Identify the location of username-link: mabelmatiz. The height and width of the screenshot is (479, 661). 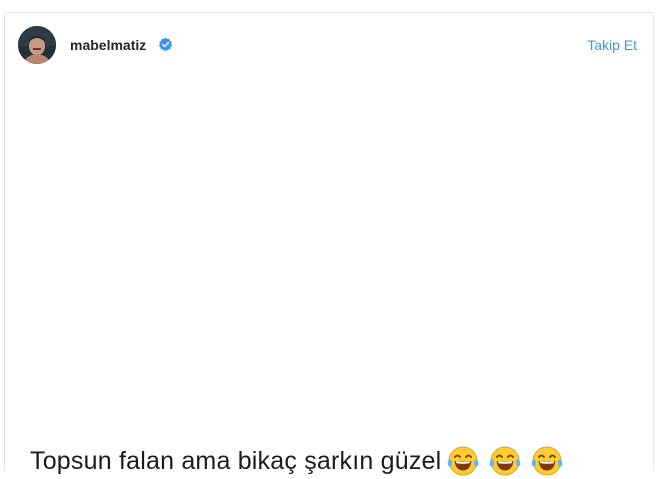
(108, 45).